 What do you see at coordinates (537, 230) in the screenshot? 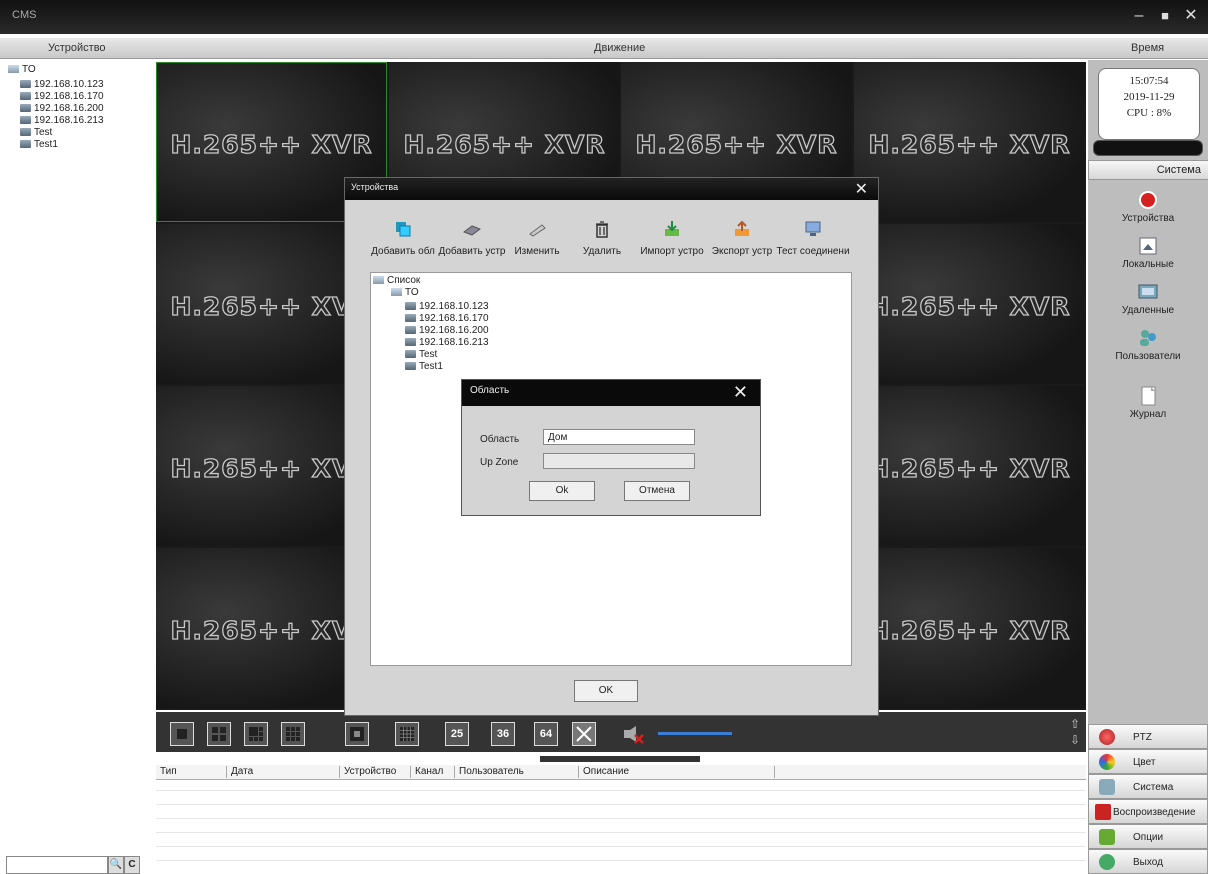
I see `edit-icon` at bounding box center [537, 230].